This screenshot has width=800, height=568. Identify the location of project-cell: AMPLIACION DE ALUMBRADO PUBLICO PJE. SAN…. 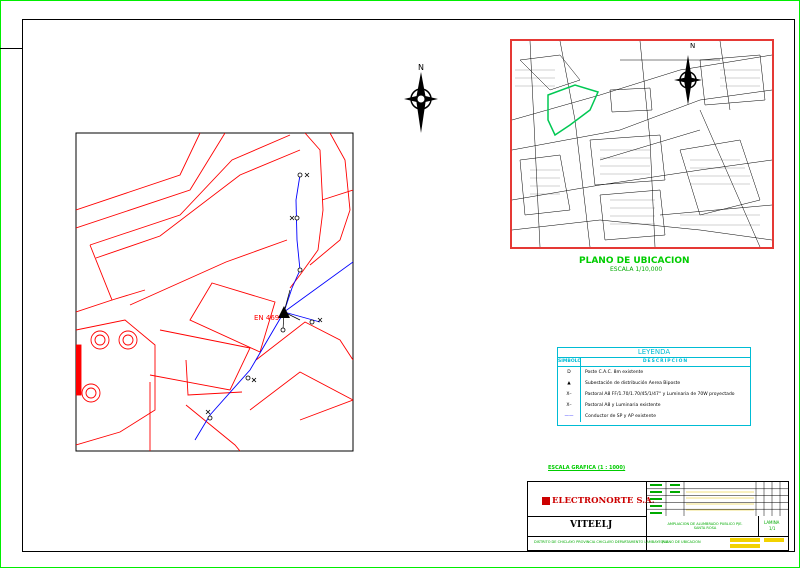
(702, 526).